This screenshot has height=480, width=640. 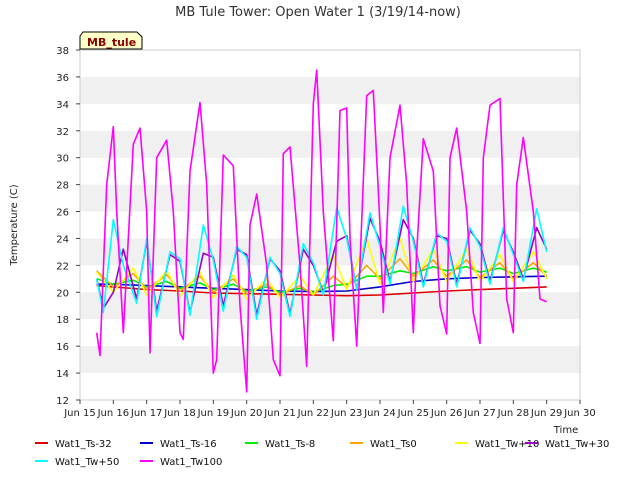 I want to click on x-tick-label: Jun 27, so click(x=479, y=413).